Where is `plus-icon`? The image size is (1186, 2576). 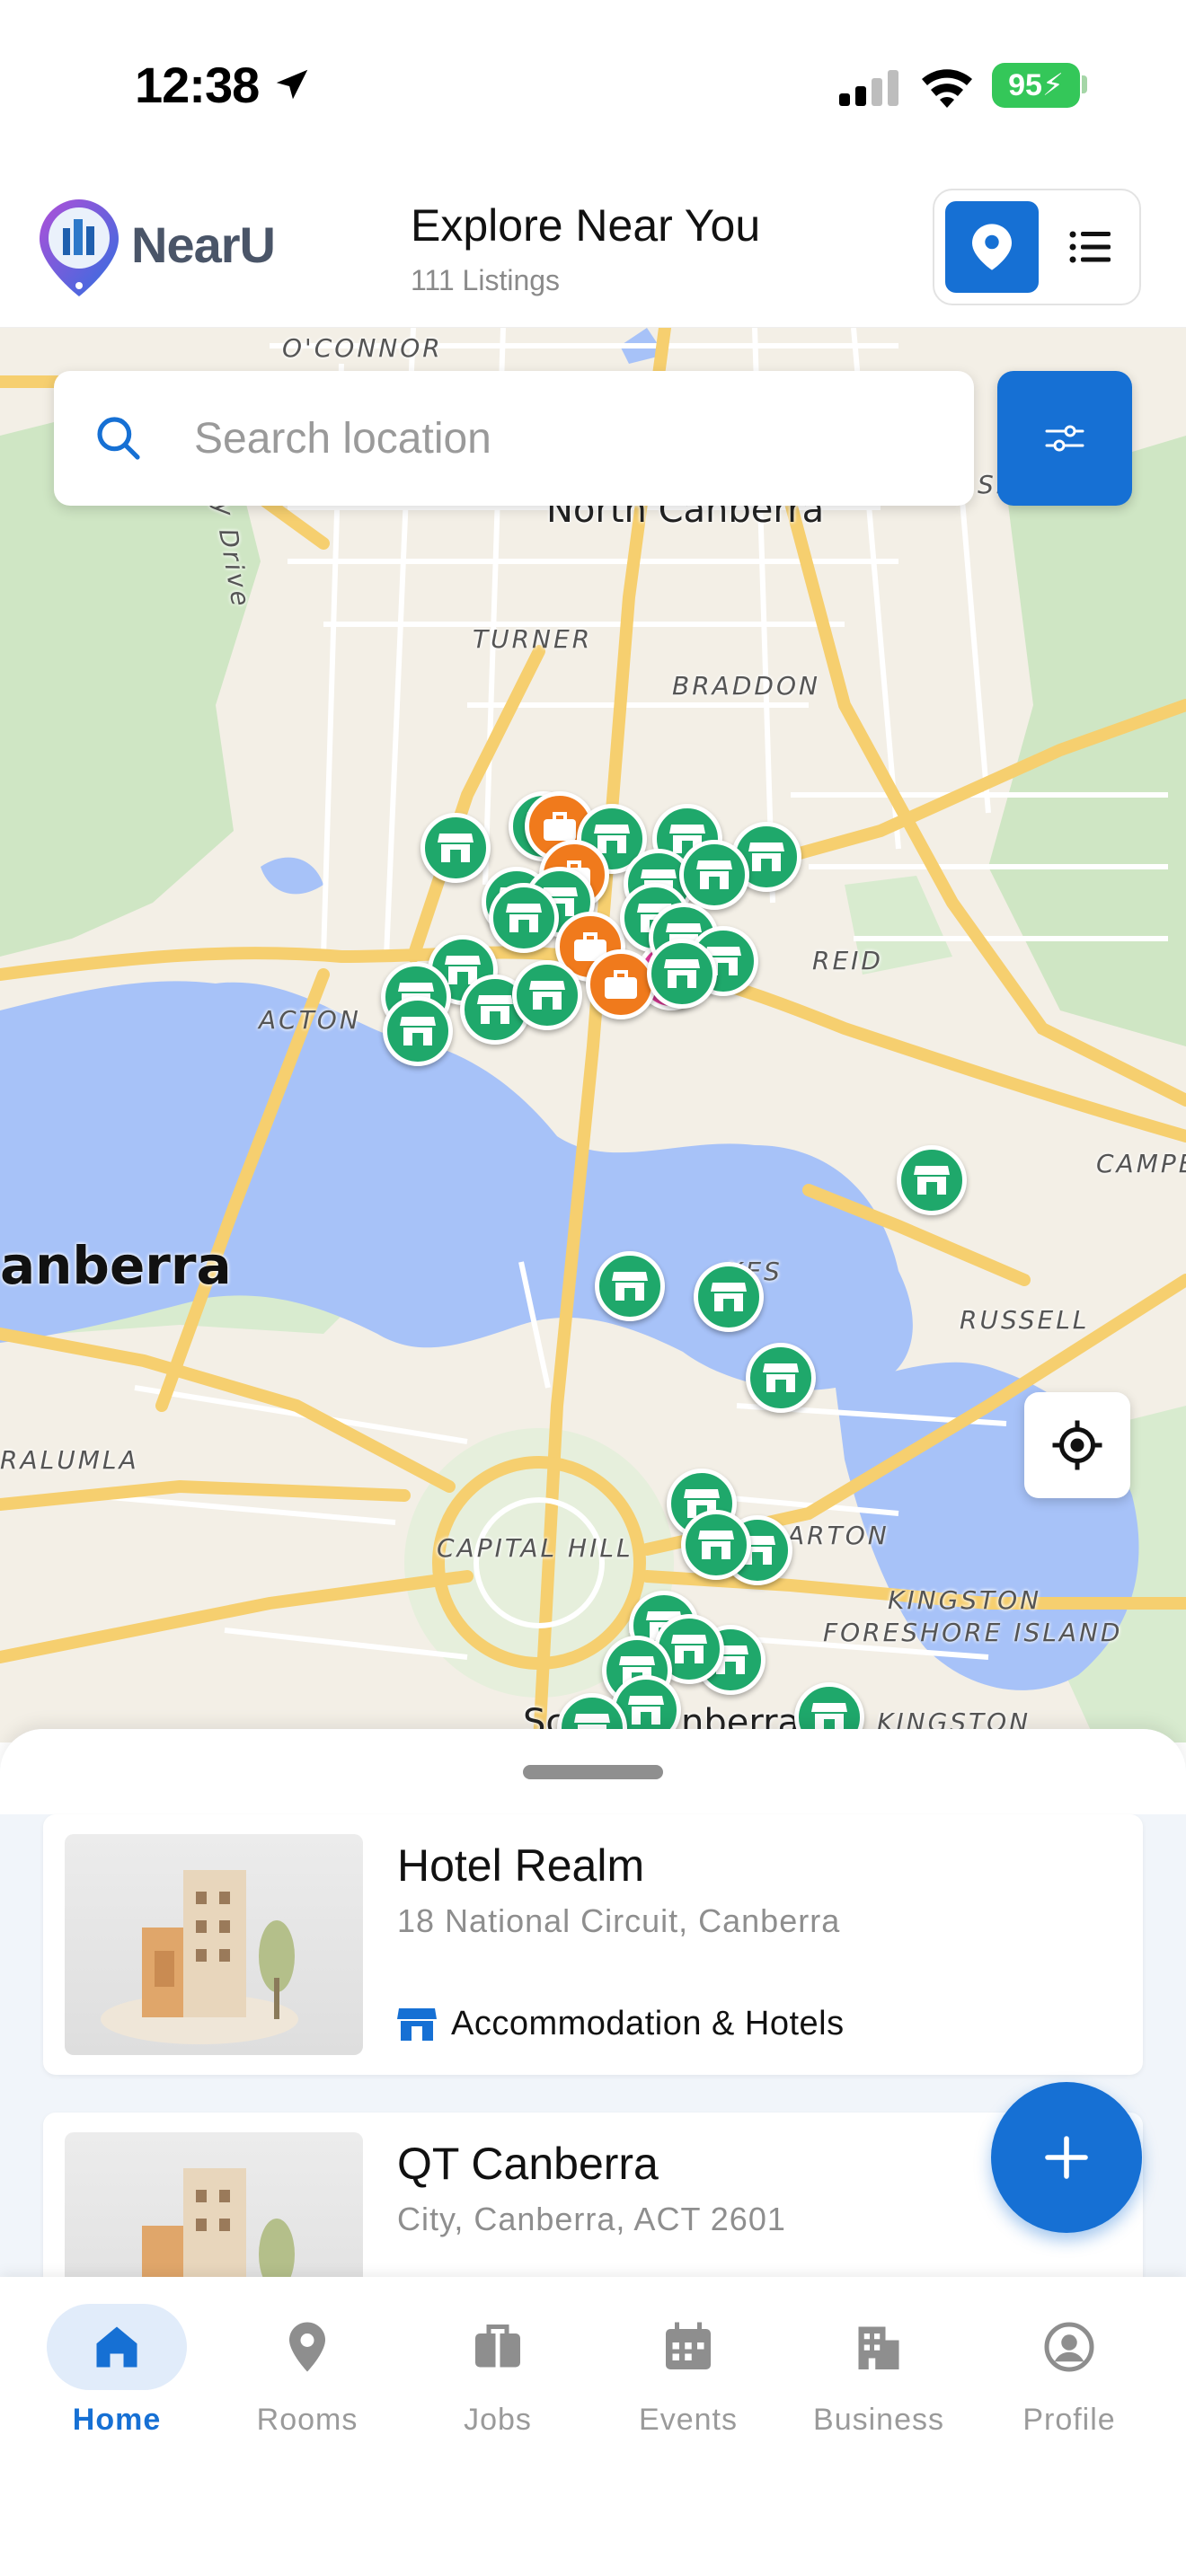 plus-icon is located at coordinates (1066, 2157).